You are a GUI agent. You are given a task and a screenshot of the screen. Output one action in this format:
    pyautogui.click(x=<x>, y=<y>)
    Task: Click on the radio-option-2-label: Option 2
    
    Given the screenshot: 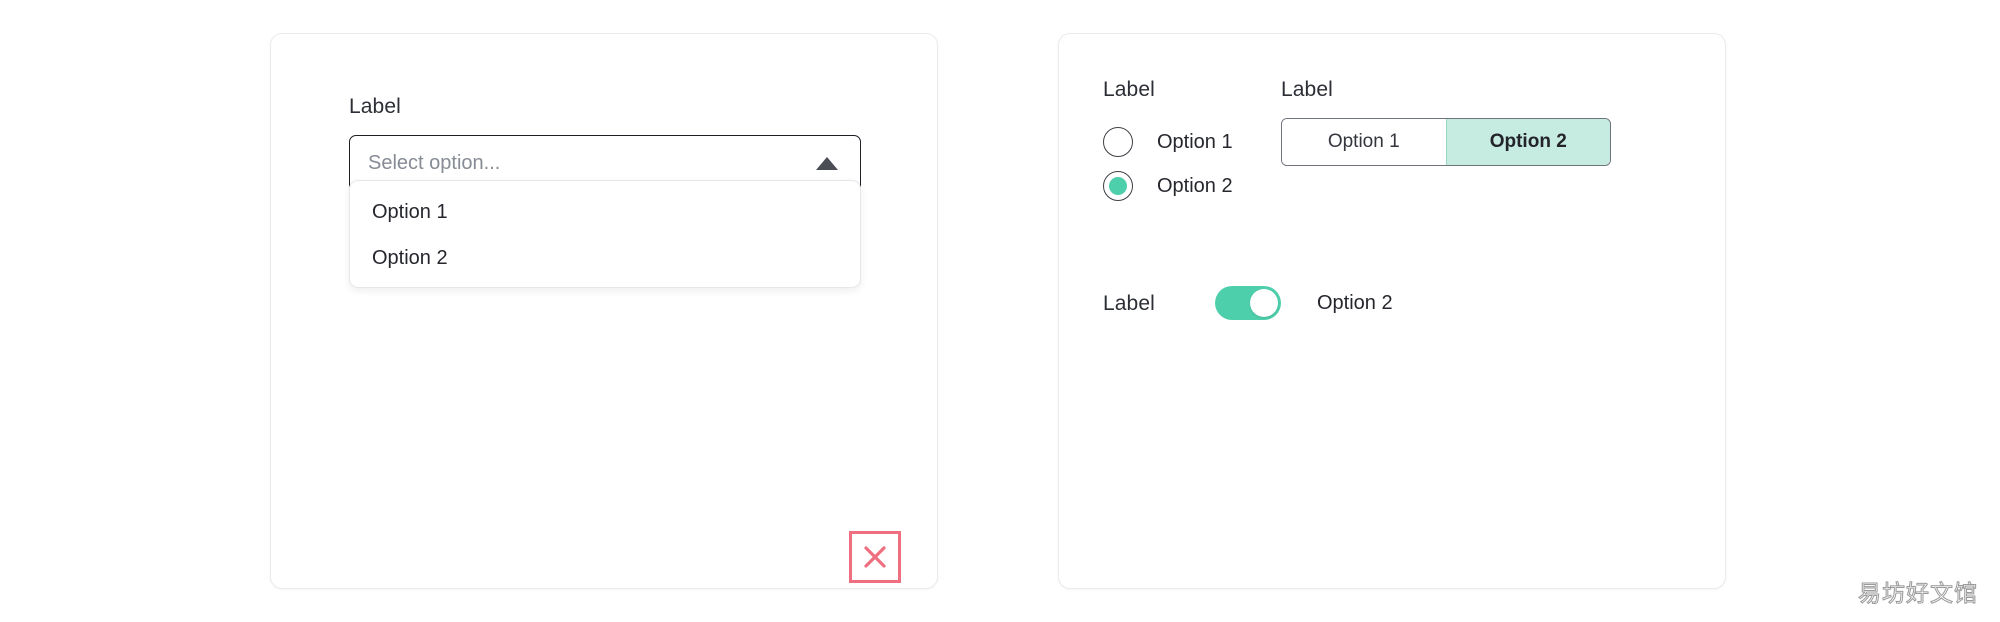 What is the action you would take?
    pyautogui.click(x=1195, y=185)
    